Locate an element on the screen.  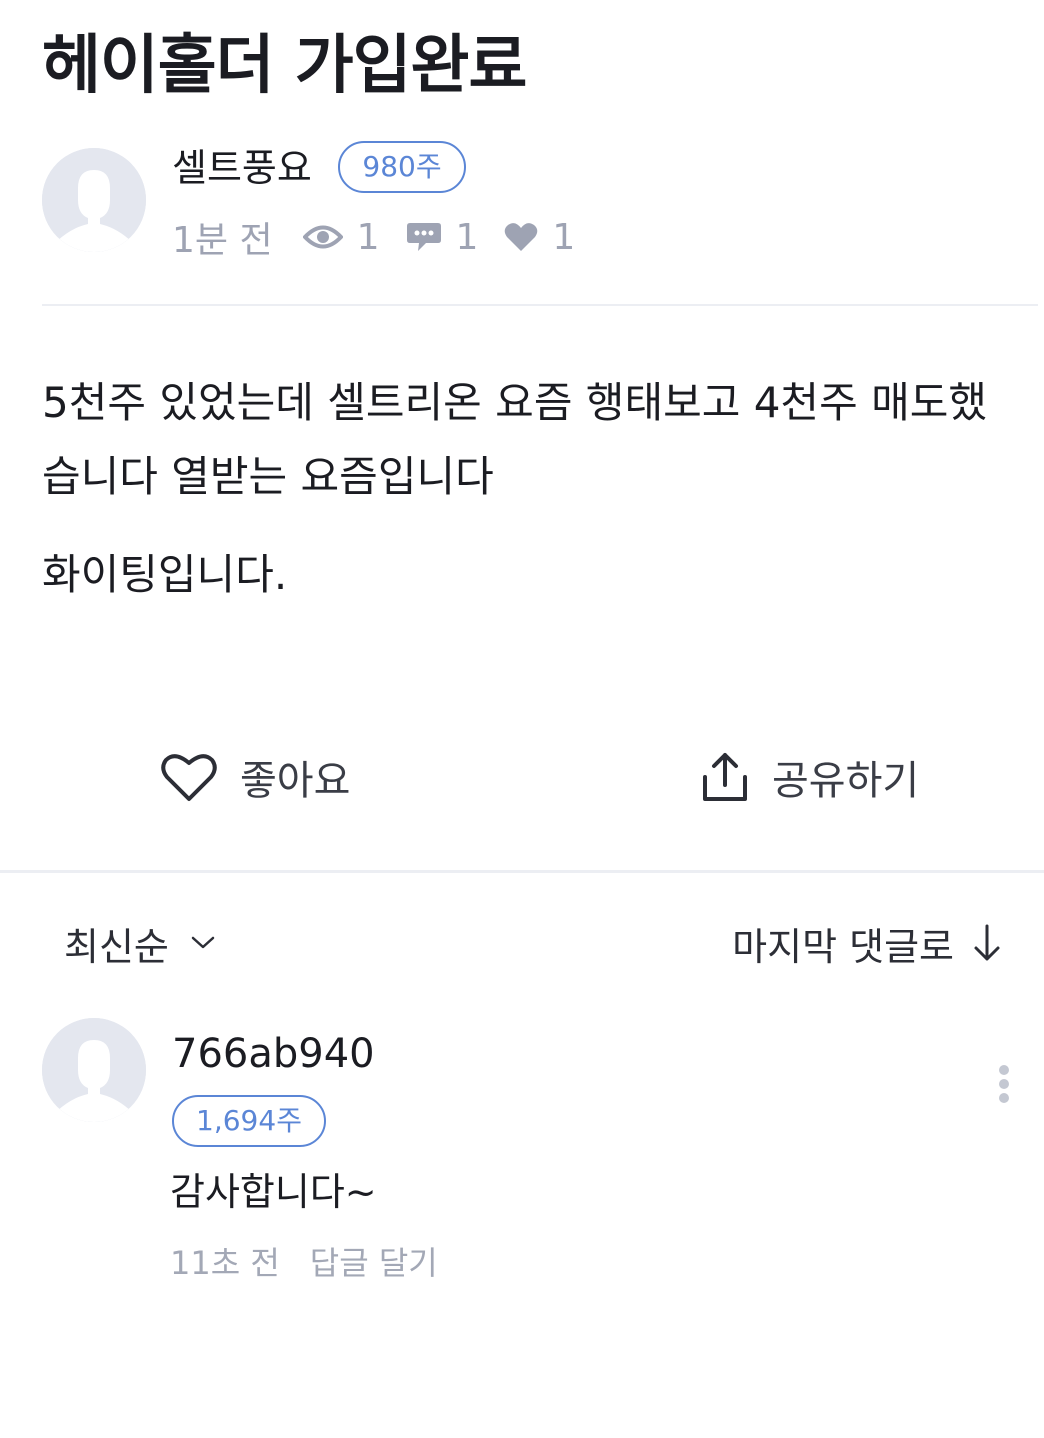
jump-to-last-comment-button: 마지막 댓글로 is located at coordinates (867, 943).